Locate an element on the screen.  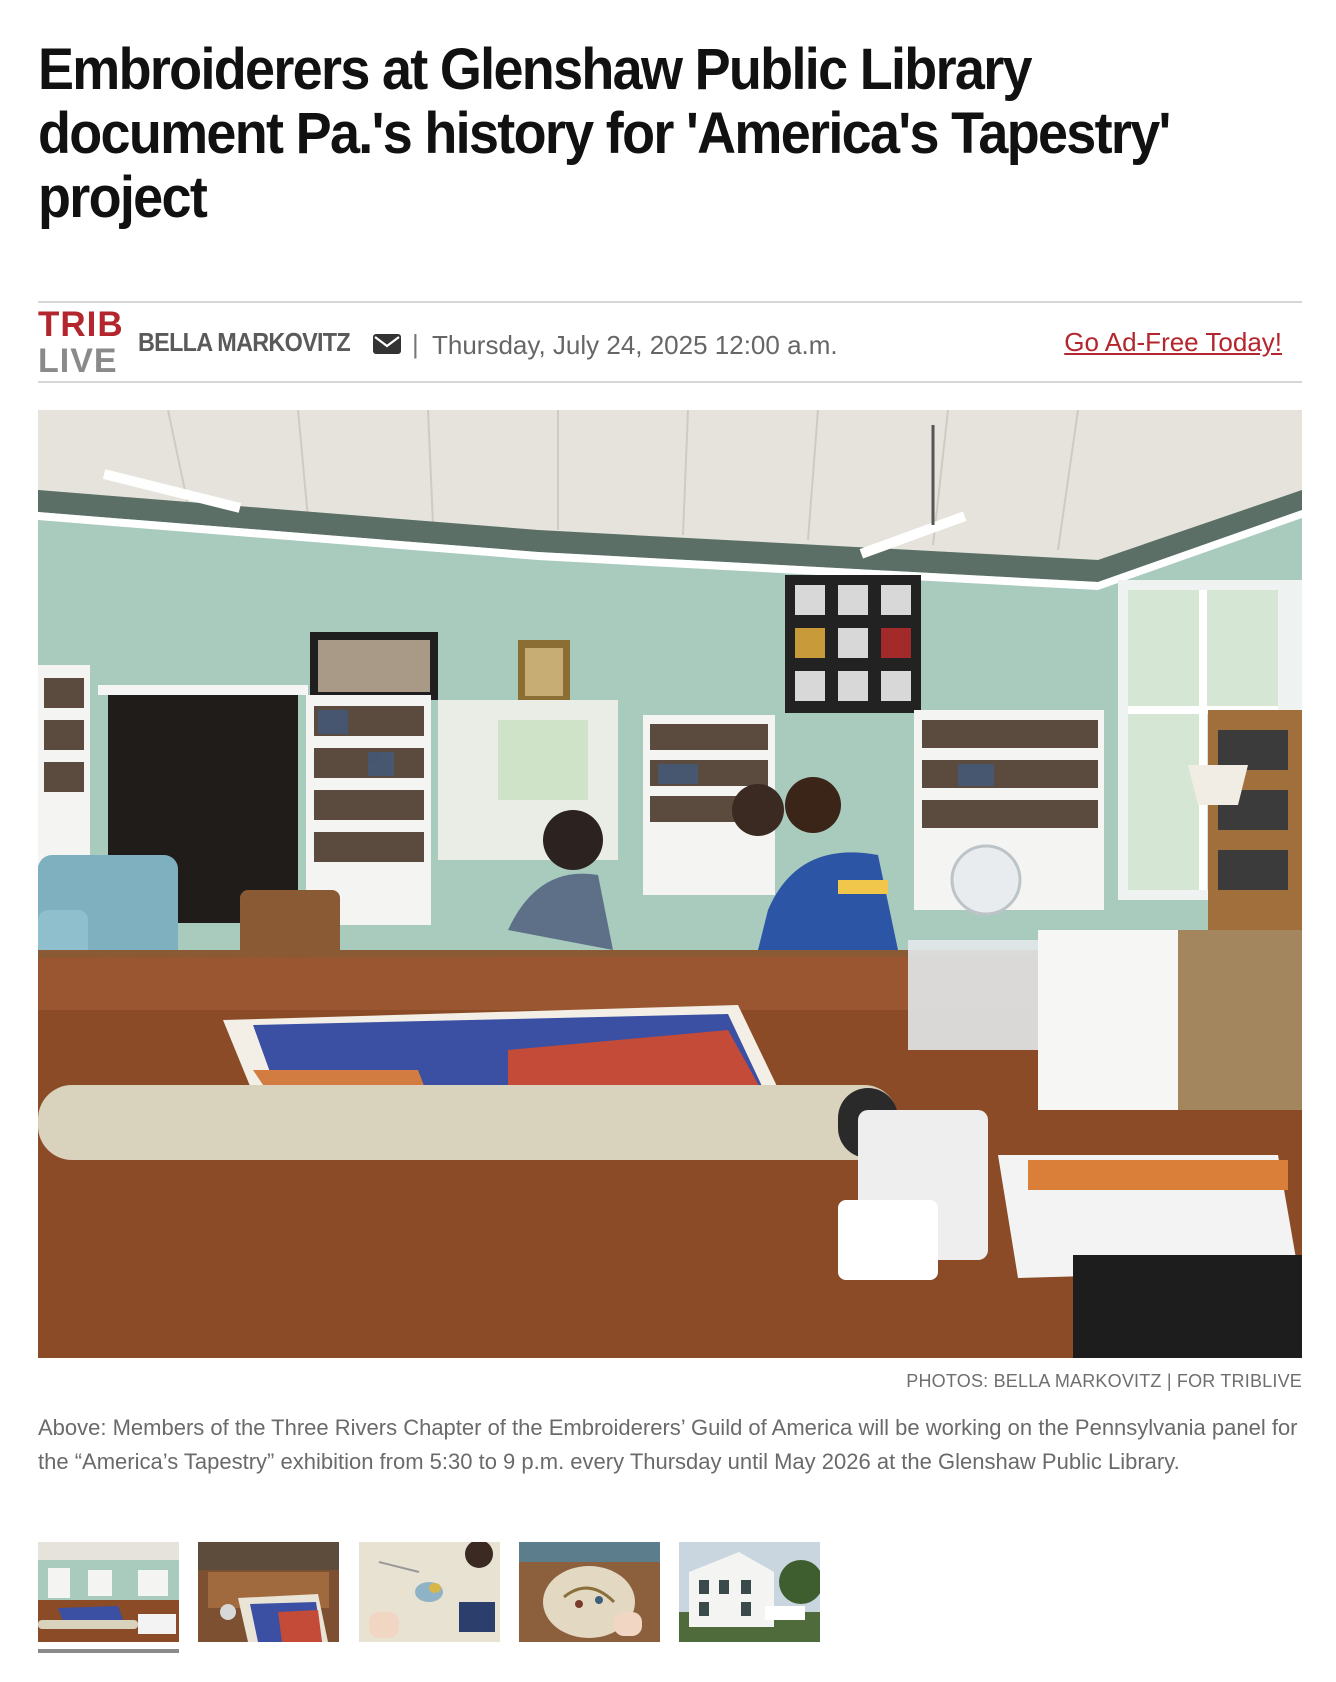
envelope-icon is located at coordinates (387, 344).